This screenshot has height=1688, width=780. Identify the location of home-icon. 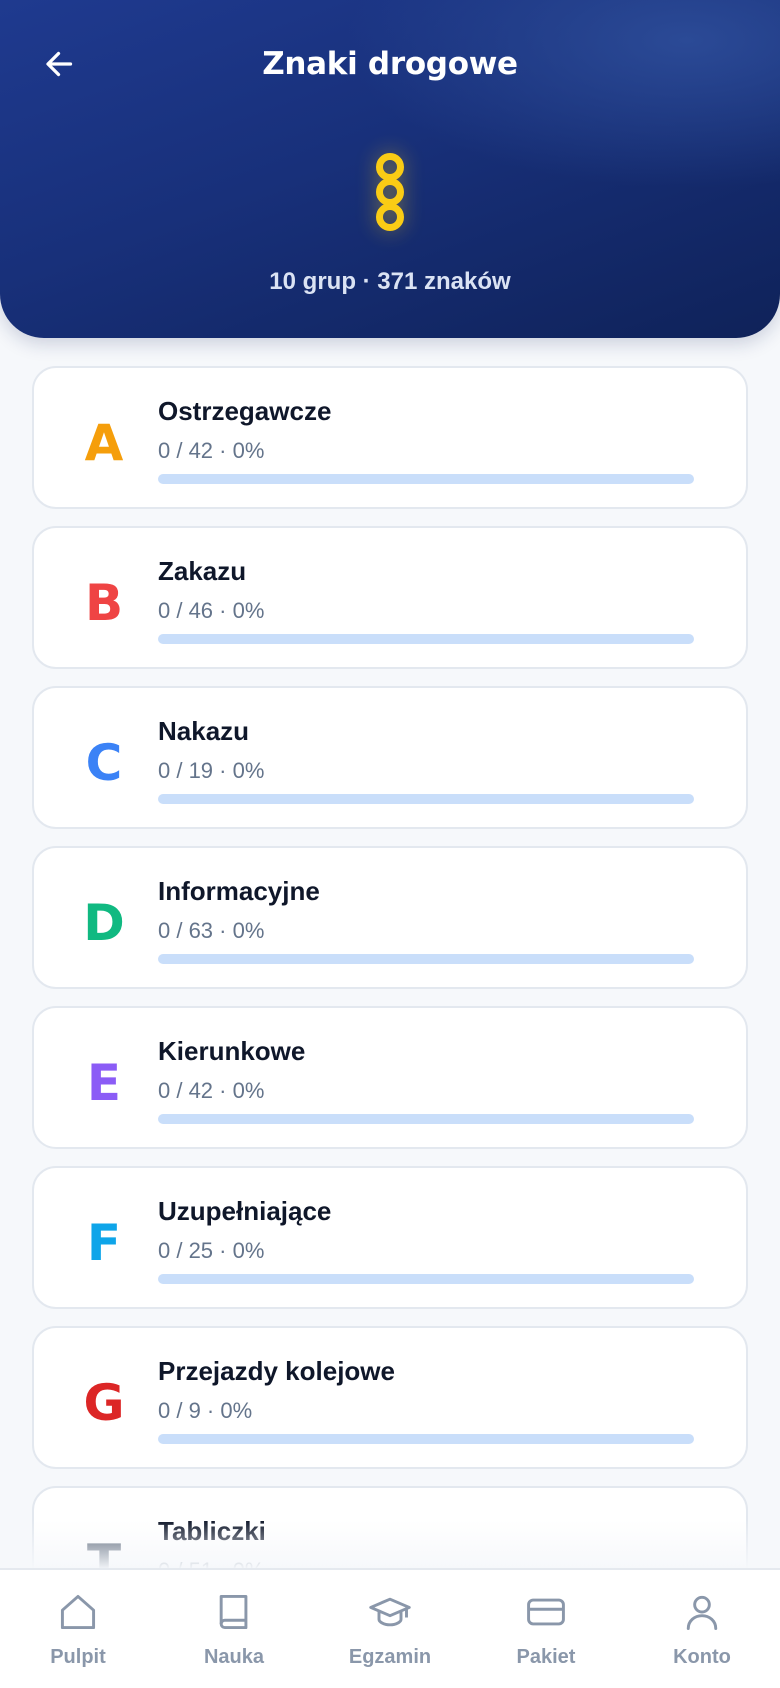
(78, 1612).